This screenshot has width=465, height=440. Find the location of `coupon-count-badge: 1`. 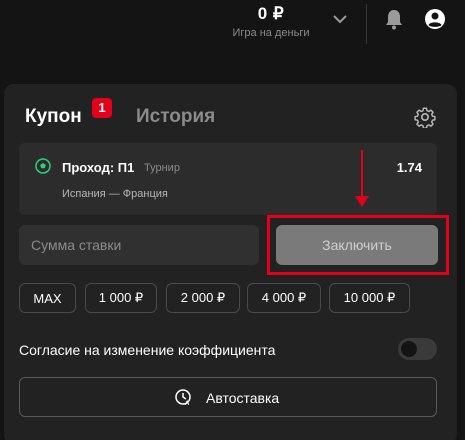

coupon-count-badge: 1 is located at coordinates (102, 108).